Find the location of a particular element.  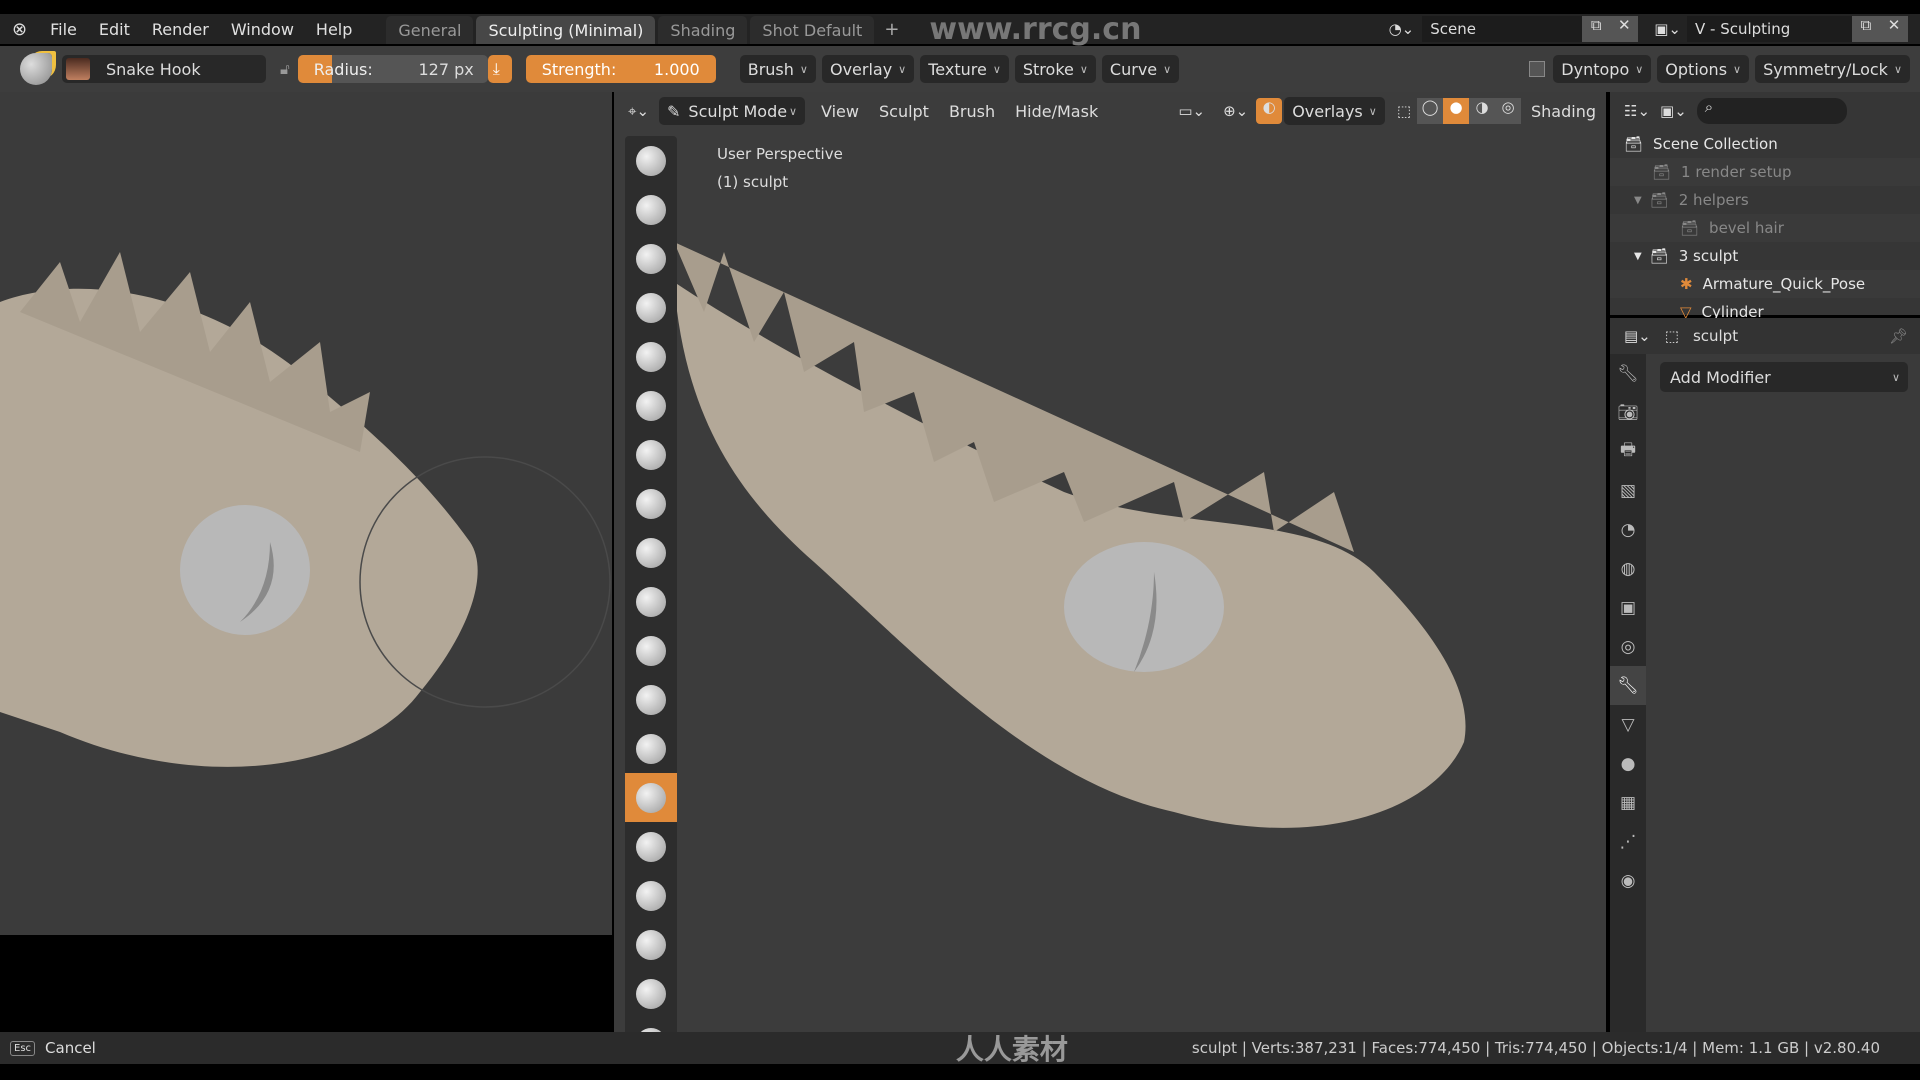

gizmo-icon: ⊕⌄ is located at coordinates (1235, 111).